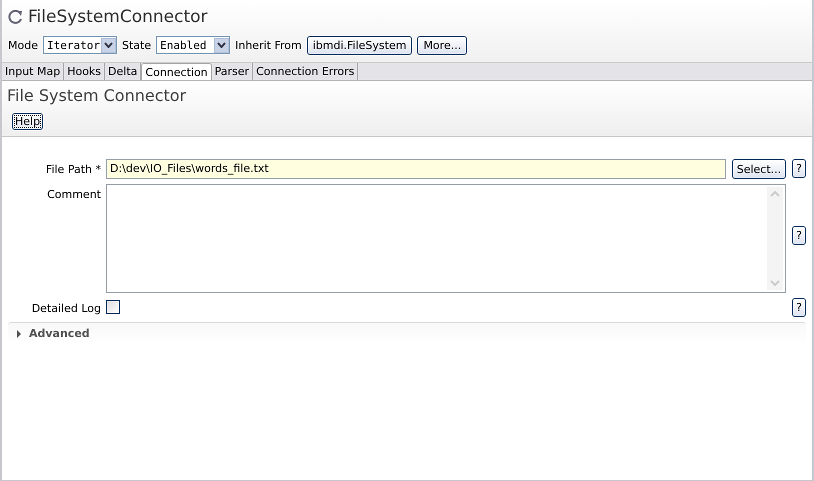  Describe the element at coordinates (72, 169) in the screenshot. I see `field-label: File Path *` at that location.